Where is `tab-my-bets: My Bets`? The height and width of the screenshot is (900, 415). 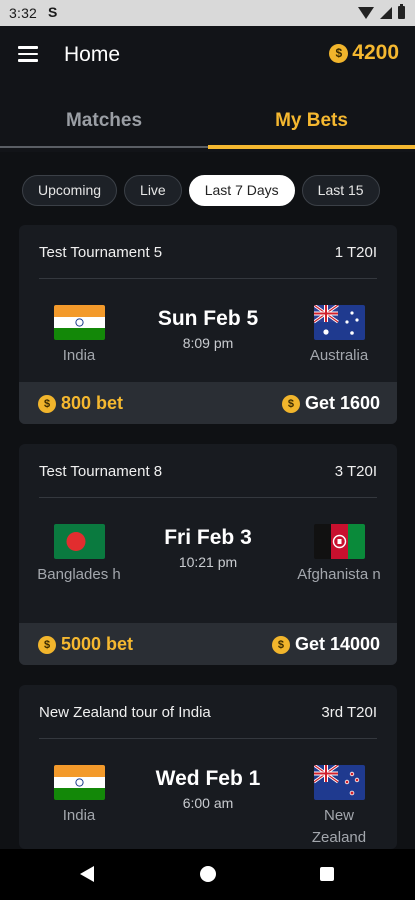 tab-my-bets: My Bets is located at coordinates (311, 119).